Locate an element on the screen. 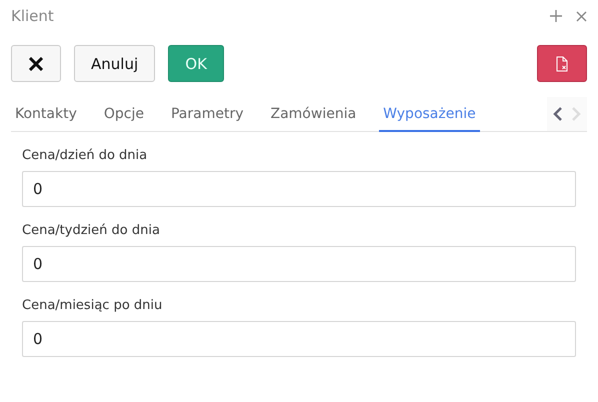 The height and width of the screenshot is (402, 598). close-button is located at coordinates (36, 63).